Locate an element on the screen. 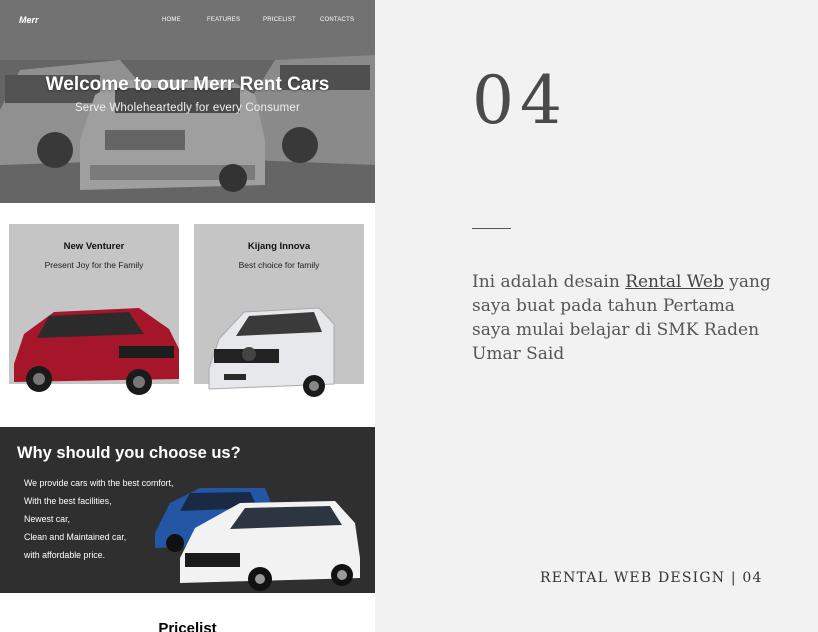  slide-number: 04 is located at coordinates (520, 100).